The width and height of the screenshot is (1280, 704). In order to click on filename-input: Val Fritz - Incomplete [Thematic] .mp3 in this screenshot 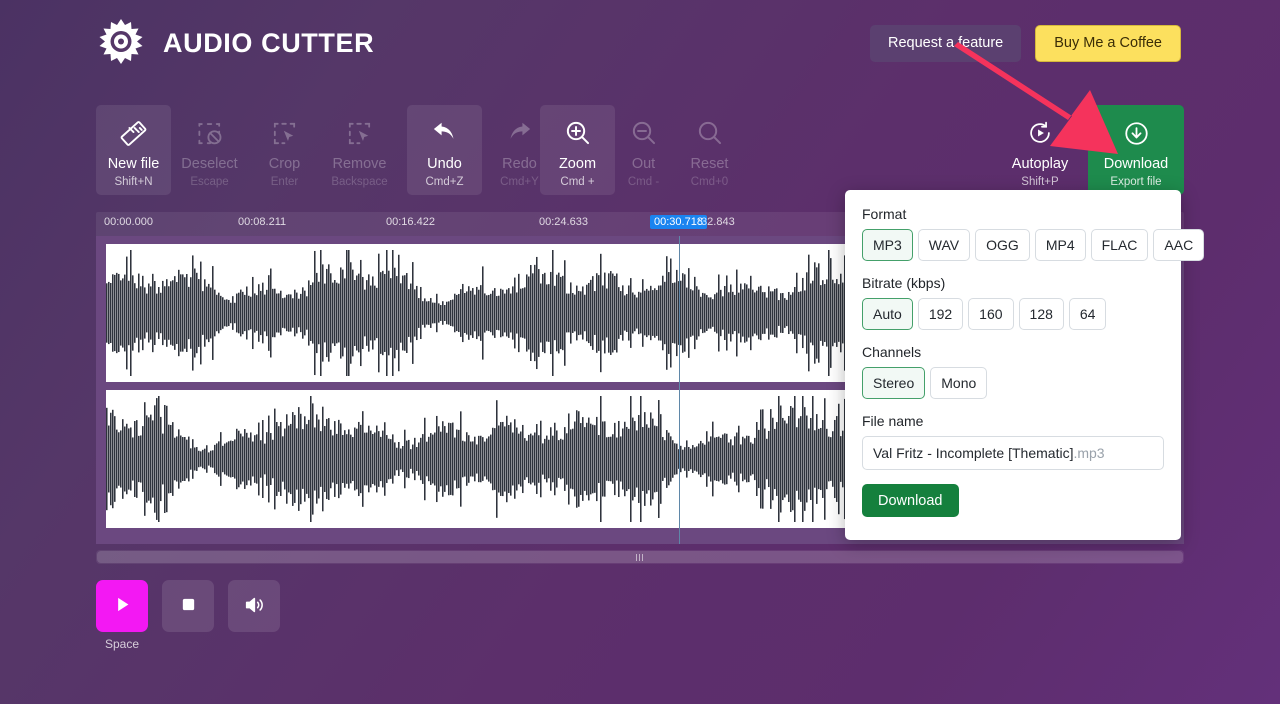, I will do `click(1013, 453)`.